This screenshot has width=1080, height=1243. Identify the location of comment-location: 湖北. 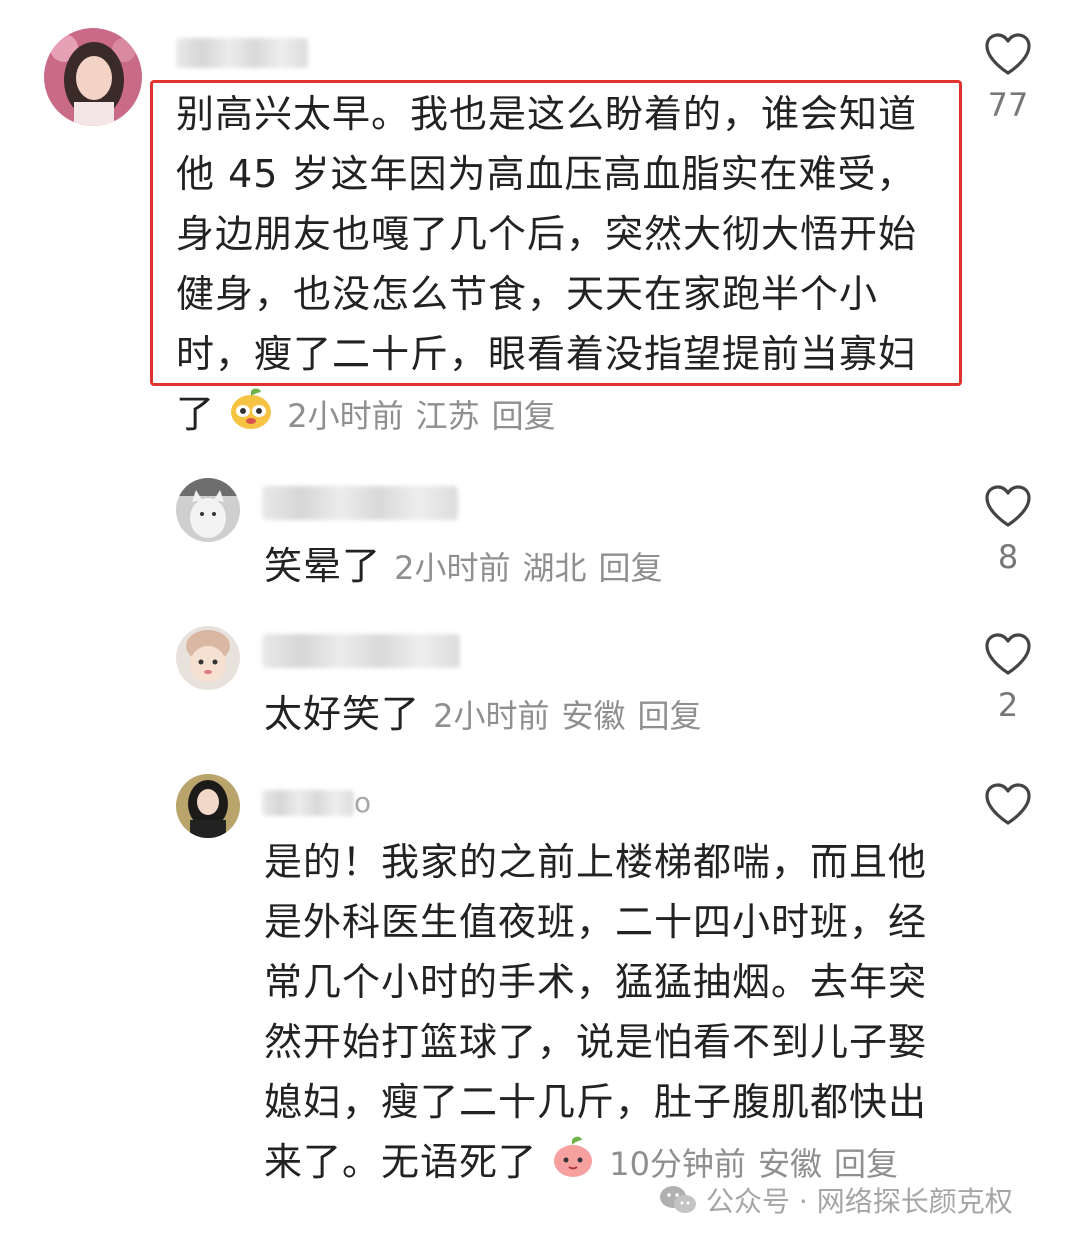
(554, 568).